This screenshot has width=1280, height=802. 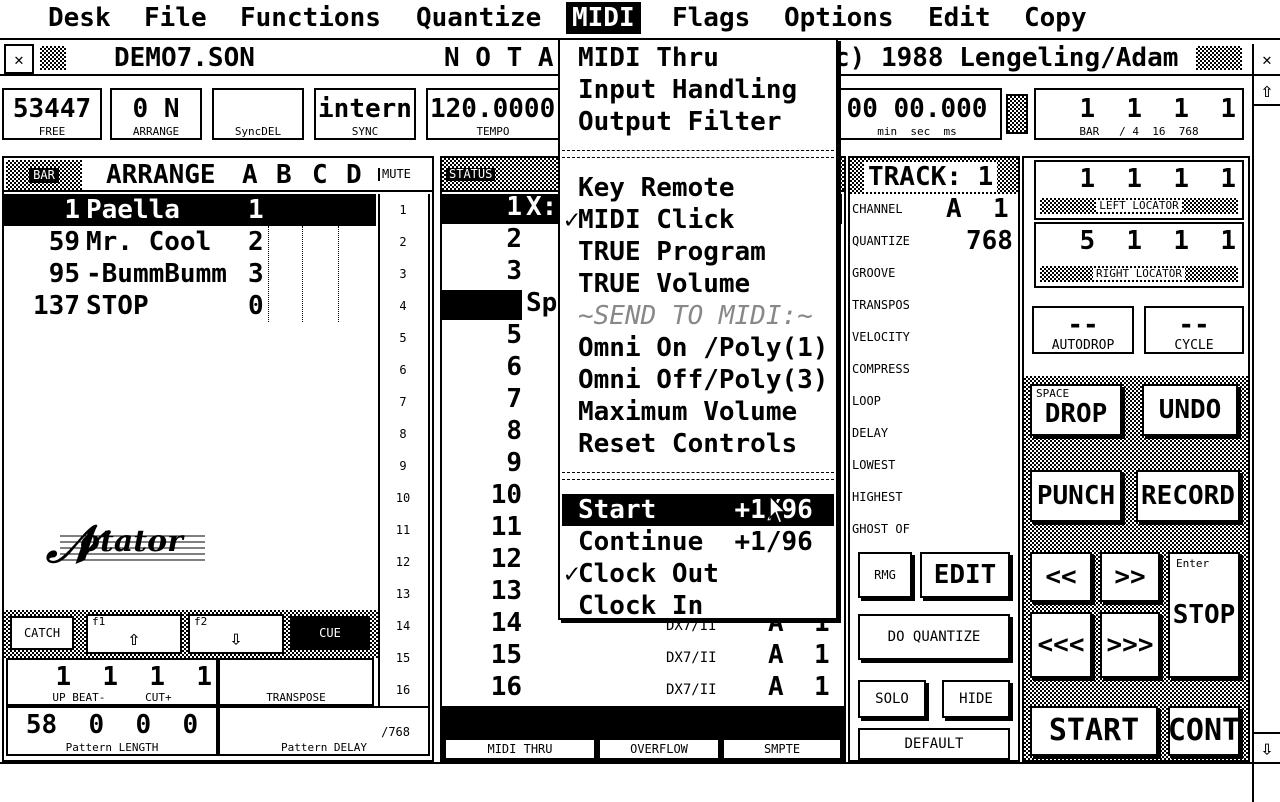 I want to click on left-locator: 1 1 1 1 LEFT LOCATOR, so click(x=1139, y=190).